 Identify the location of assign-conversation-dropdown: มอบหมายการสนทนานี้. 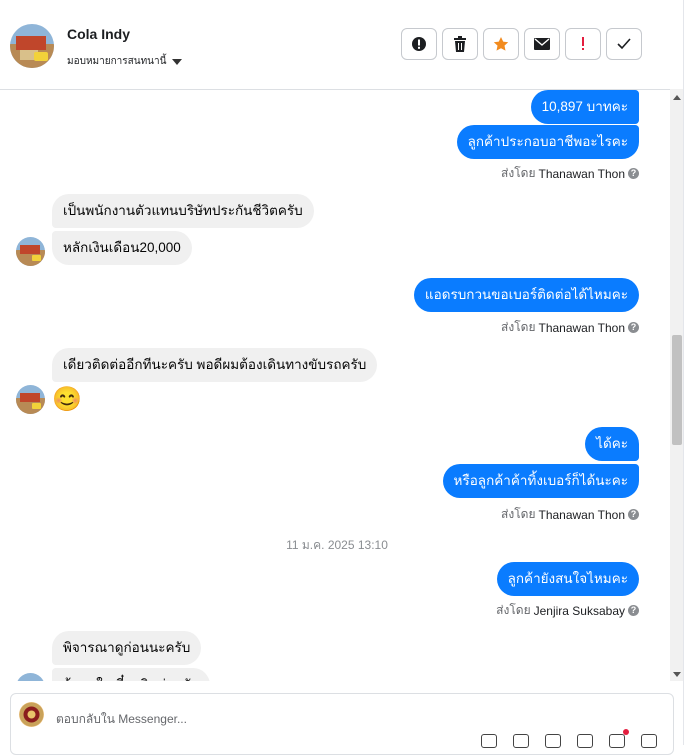
(125, 61).